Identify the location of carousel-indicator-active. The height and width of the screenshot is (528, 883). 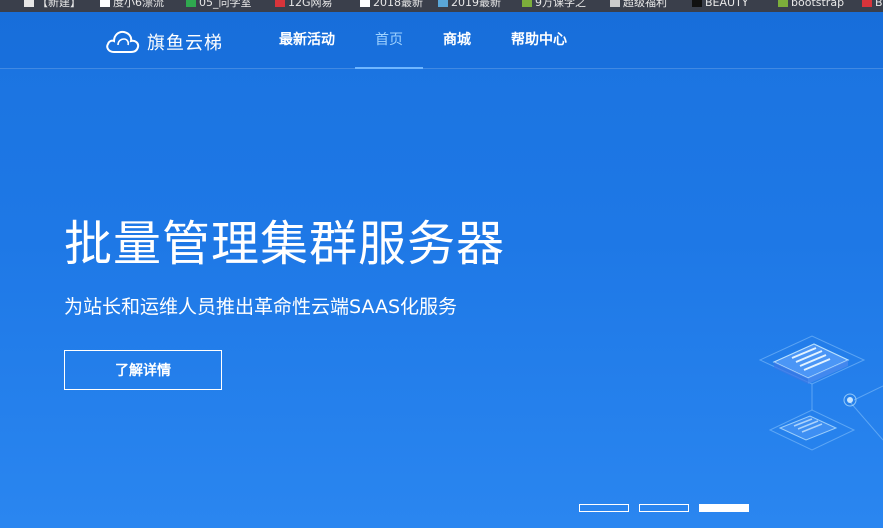
(724, 508).